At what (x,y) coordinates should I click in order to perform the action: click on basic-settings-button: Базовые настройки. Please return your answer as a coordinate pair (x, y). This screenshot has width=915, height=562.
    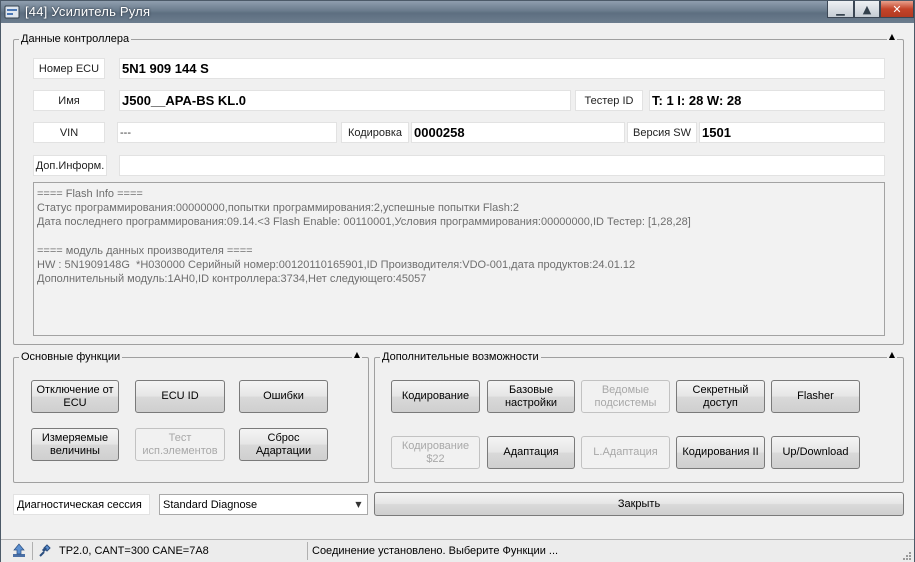
    Looking at the image, I should click on (531, 396).